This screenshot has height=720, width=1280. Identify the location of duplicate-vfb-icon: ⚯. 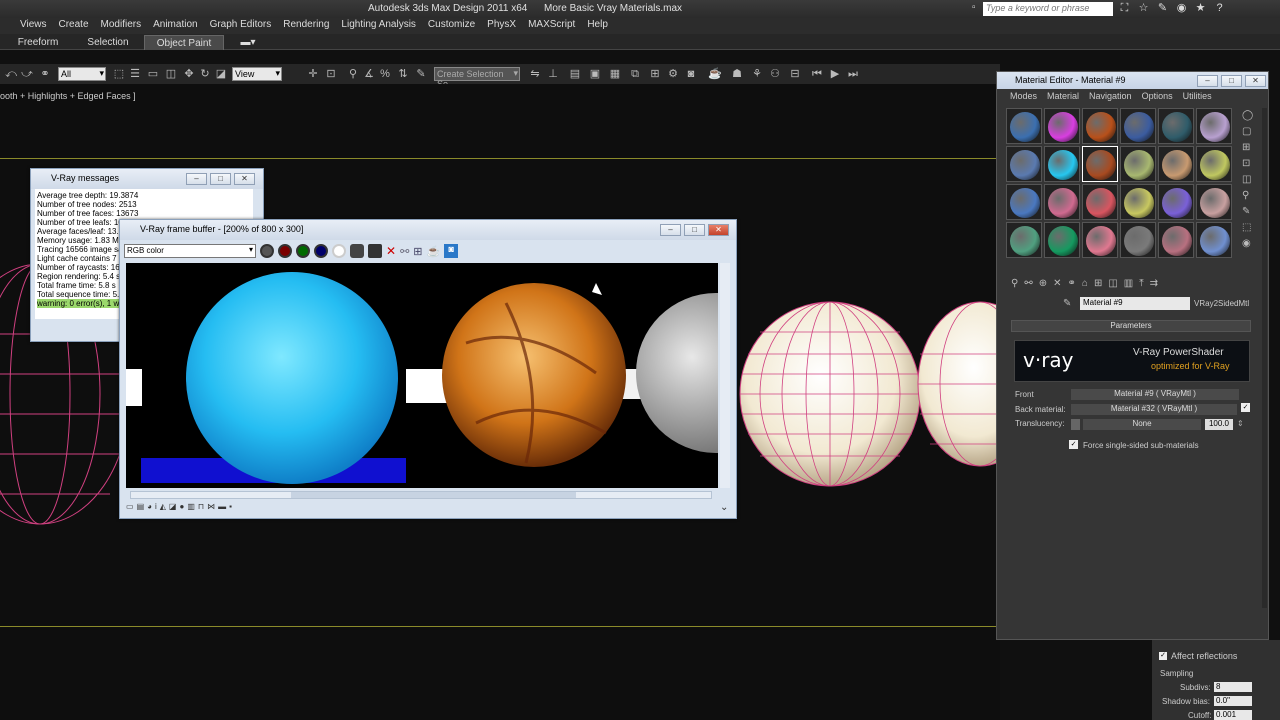
(404, 251).